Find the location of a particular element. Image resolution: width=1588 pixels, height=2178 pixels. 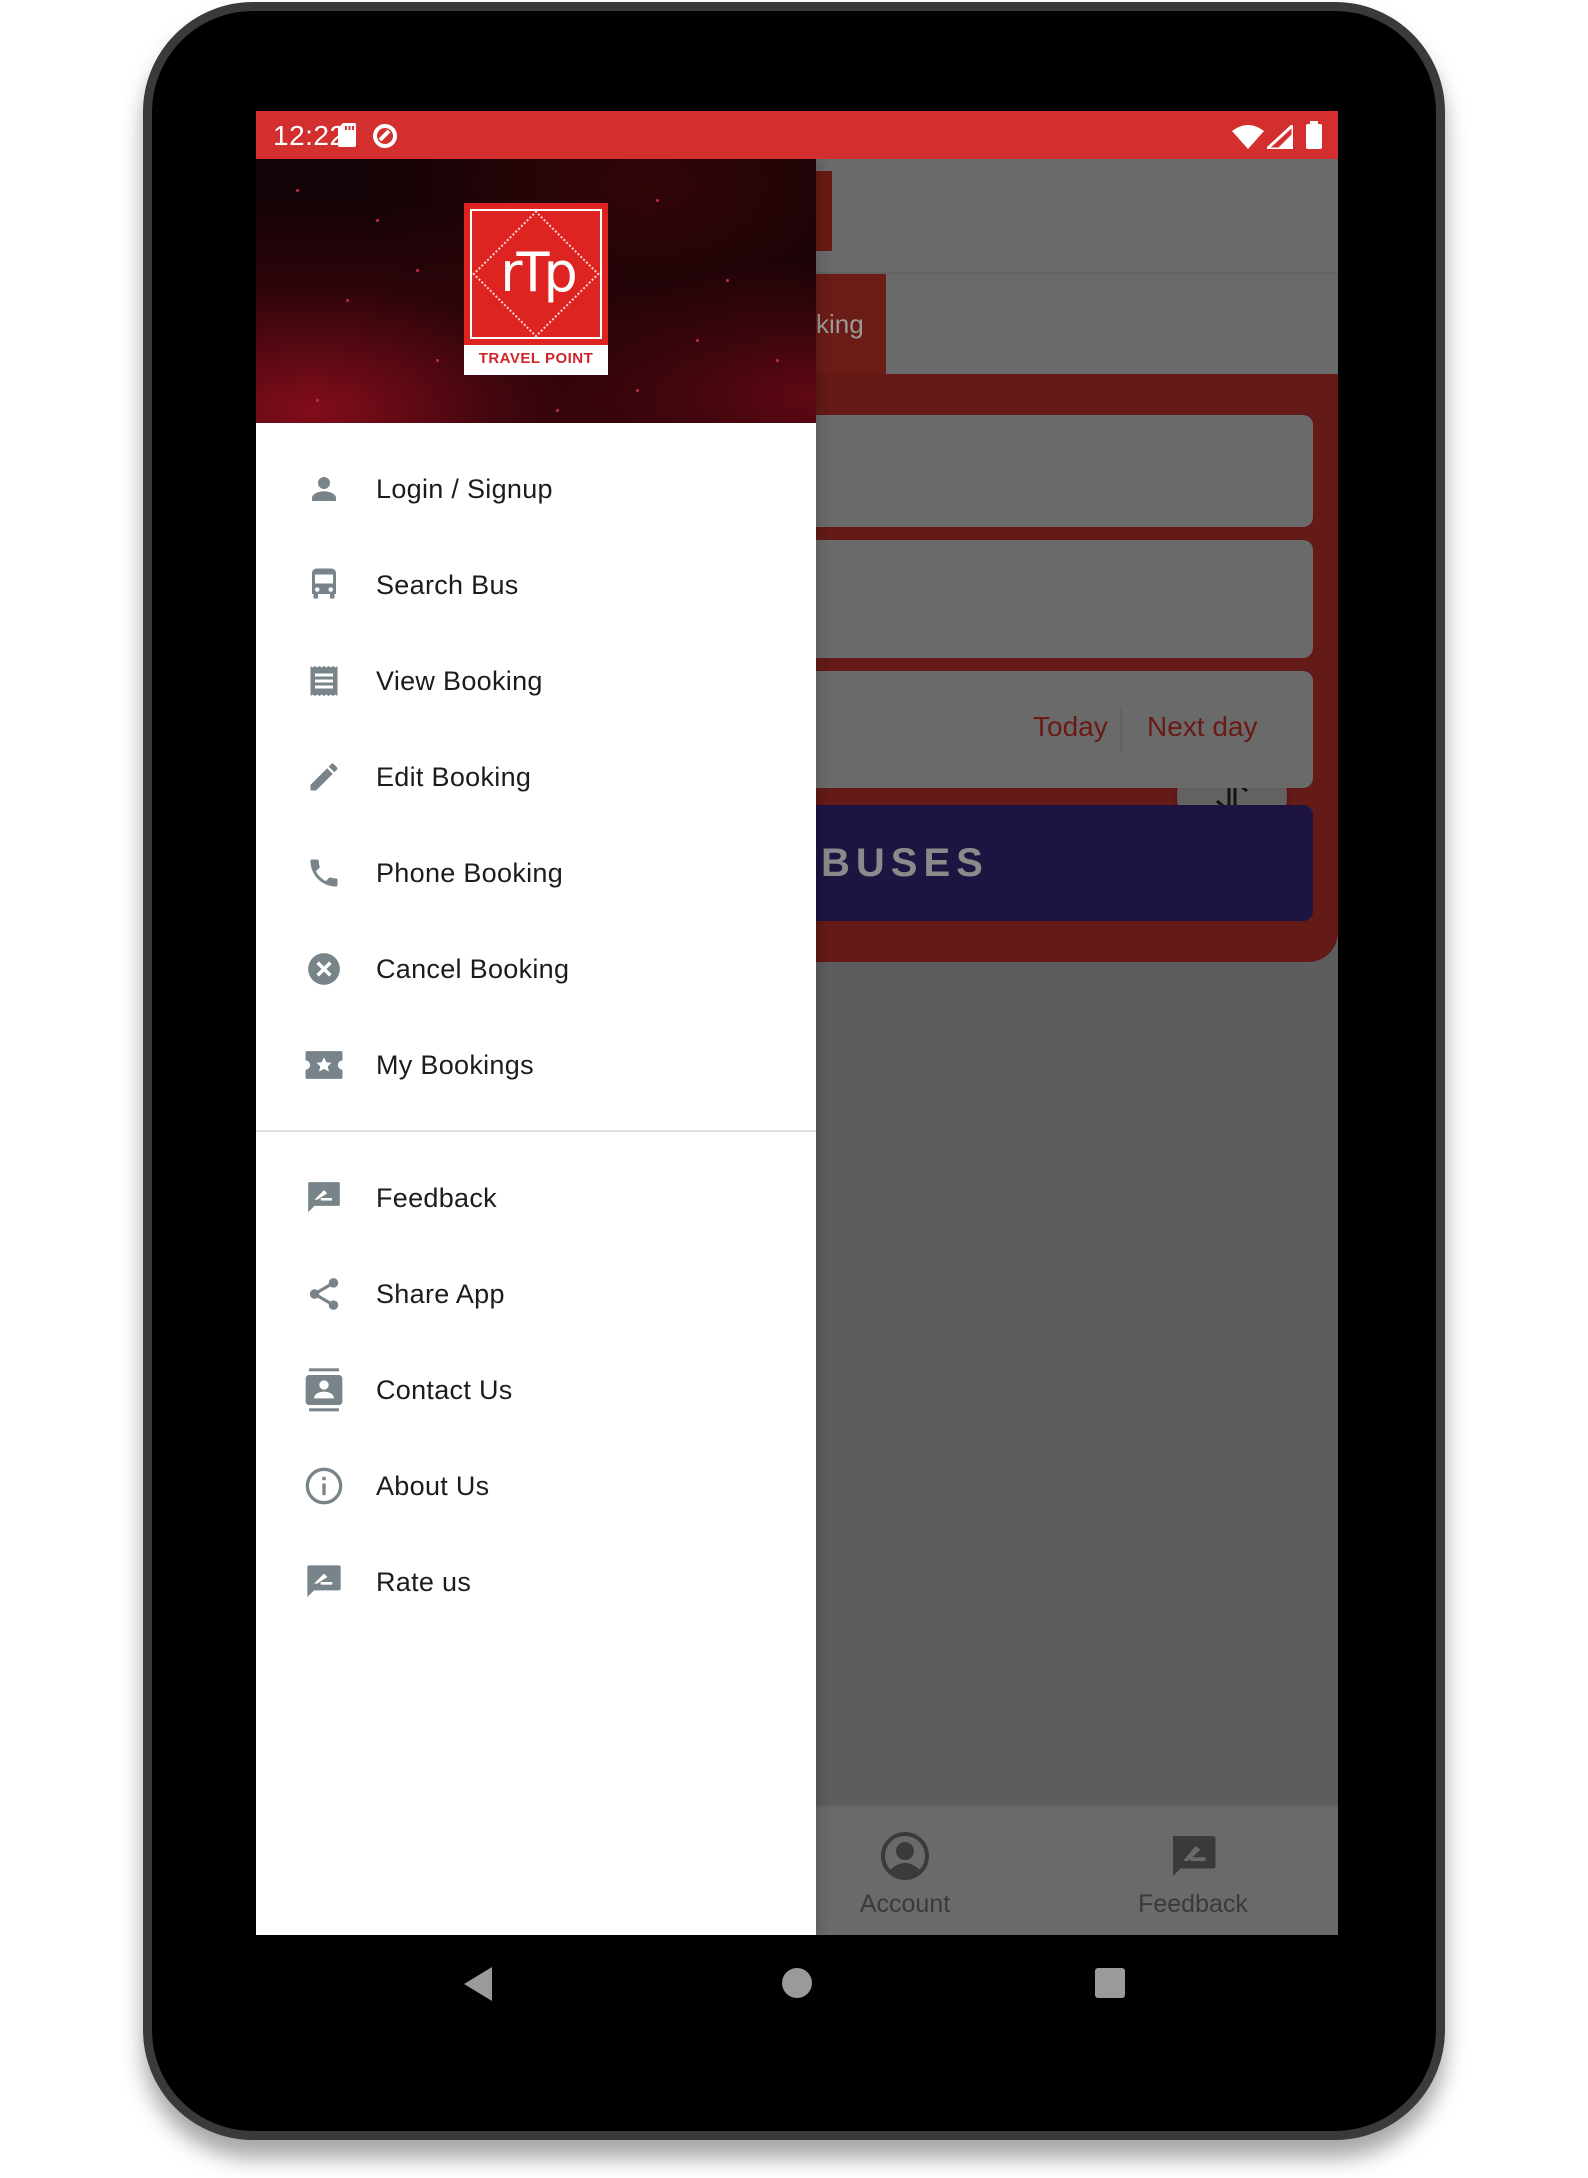

bottom-nav-feedback: Feedback is located at coordinates (1193, 1875).